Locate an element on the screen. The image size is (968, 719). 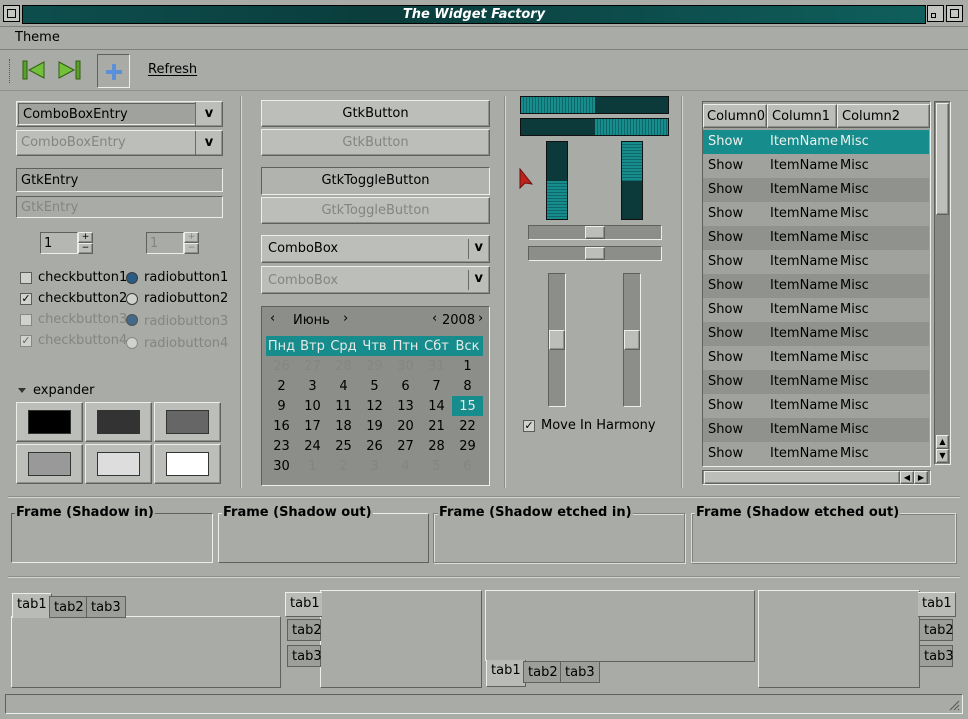
calendar-day: 21 is located at coordinates (436, 426).